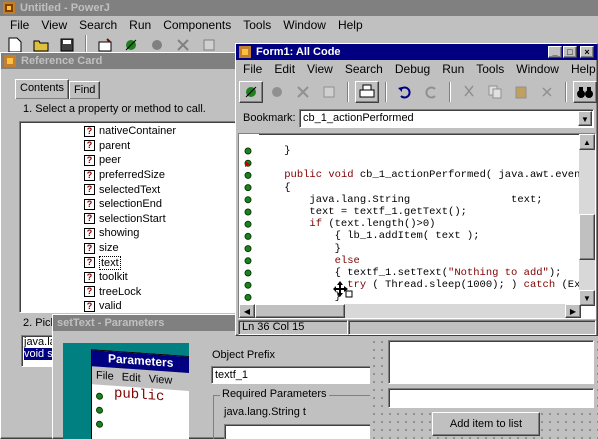 Image resolution: width=598 pixels, height=439 pixels. What do you see at coordinates (537, 69) in the screenshot?
I see `code-menu-window: Window` at bounding box center [537, 69].